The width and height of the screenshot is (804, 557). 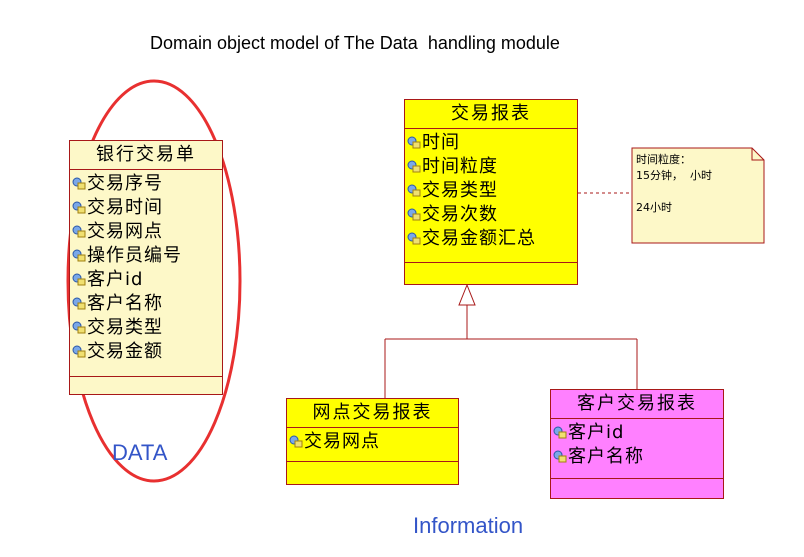 I want to click on class-attributes: 交易序号 交易时间 交易网点 操作员编号 客户id 客户名称 交易类型 交易金额, so click(x=146, y=273).